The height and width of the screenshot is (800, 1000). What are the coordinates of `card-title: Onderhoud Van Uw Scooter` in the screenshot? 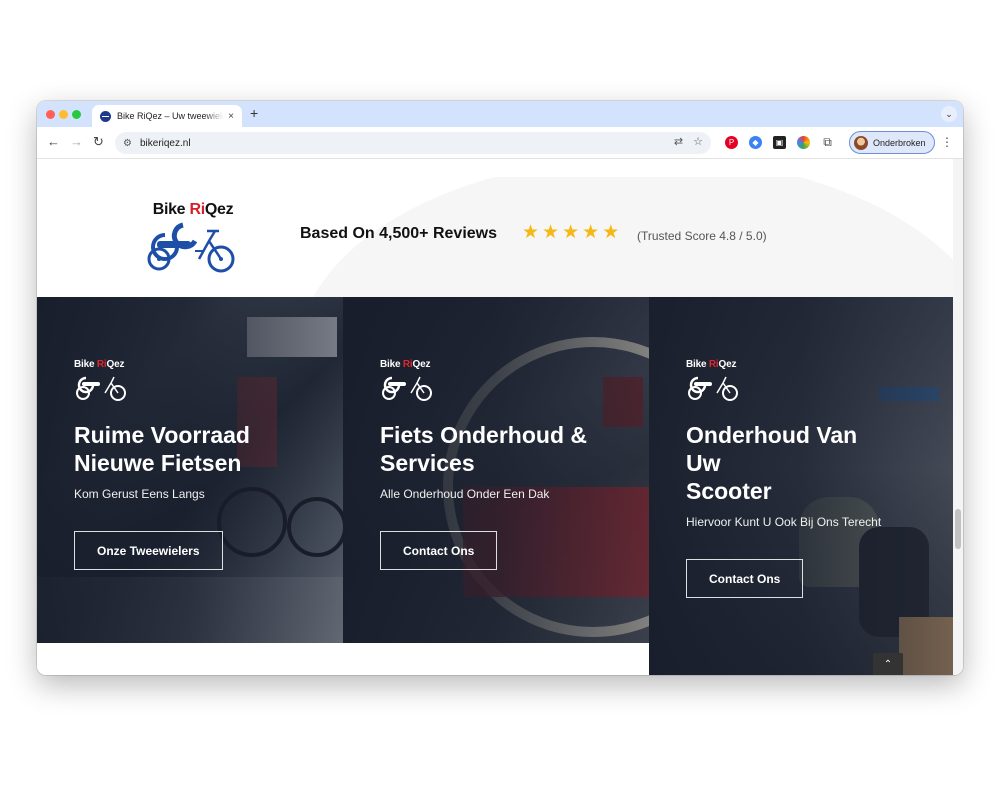 It's located at (772, 463).